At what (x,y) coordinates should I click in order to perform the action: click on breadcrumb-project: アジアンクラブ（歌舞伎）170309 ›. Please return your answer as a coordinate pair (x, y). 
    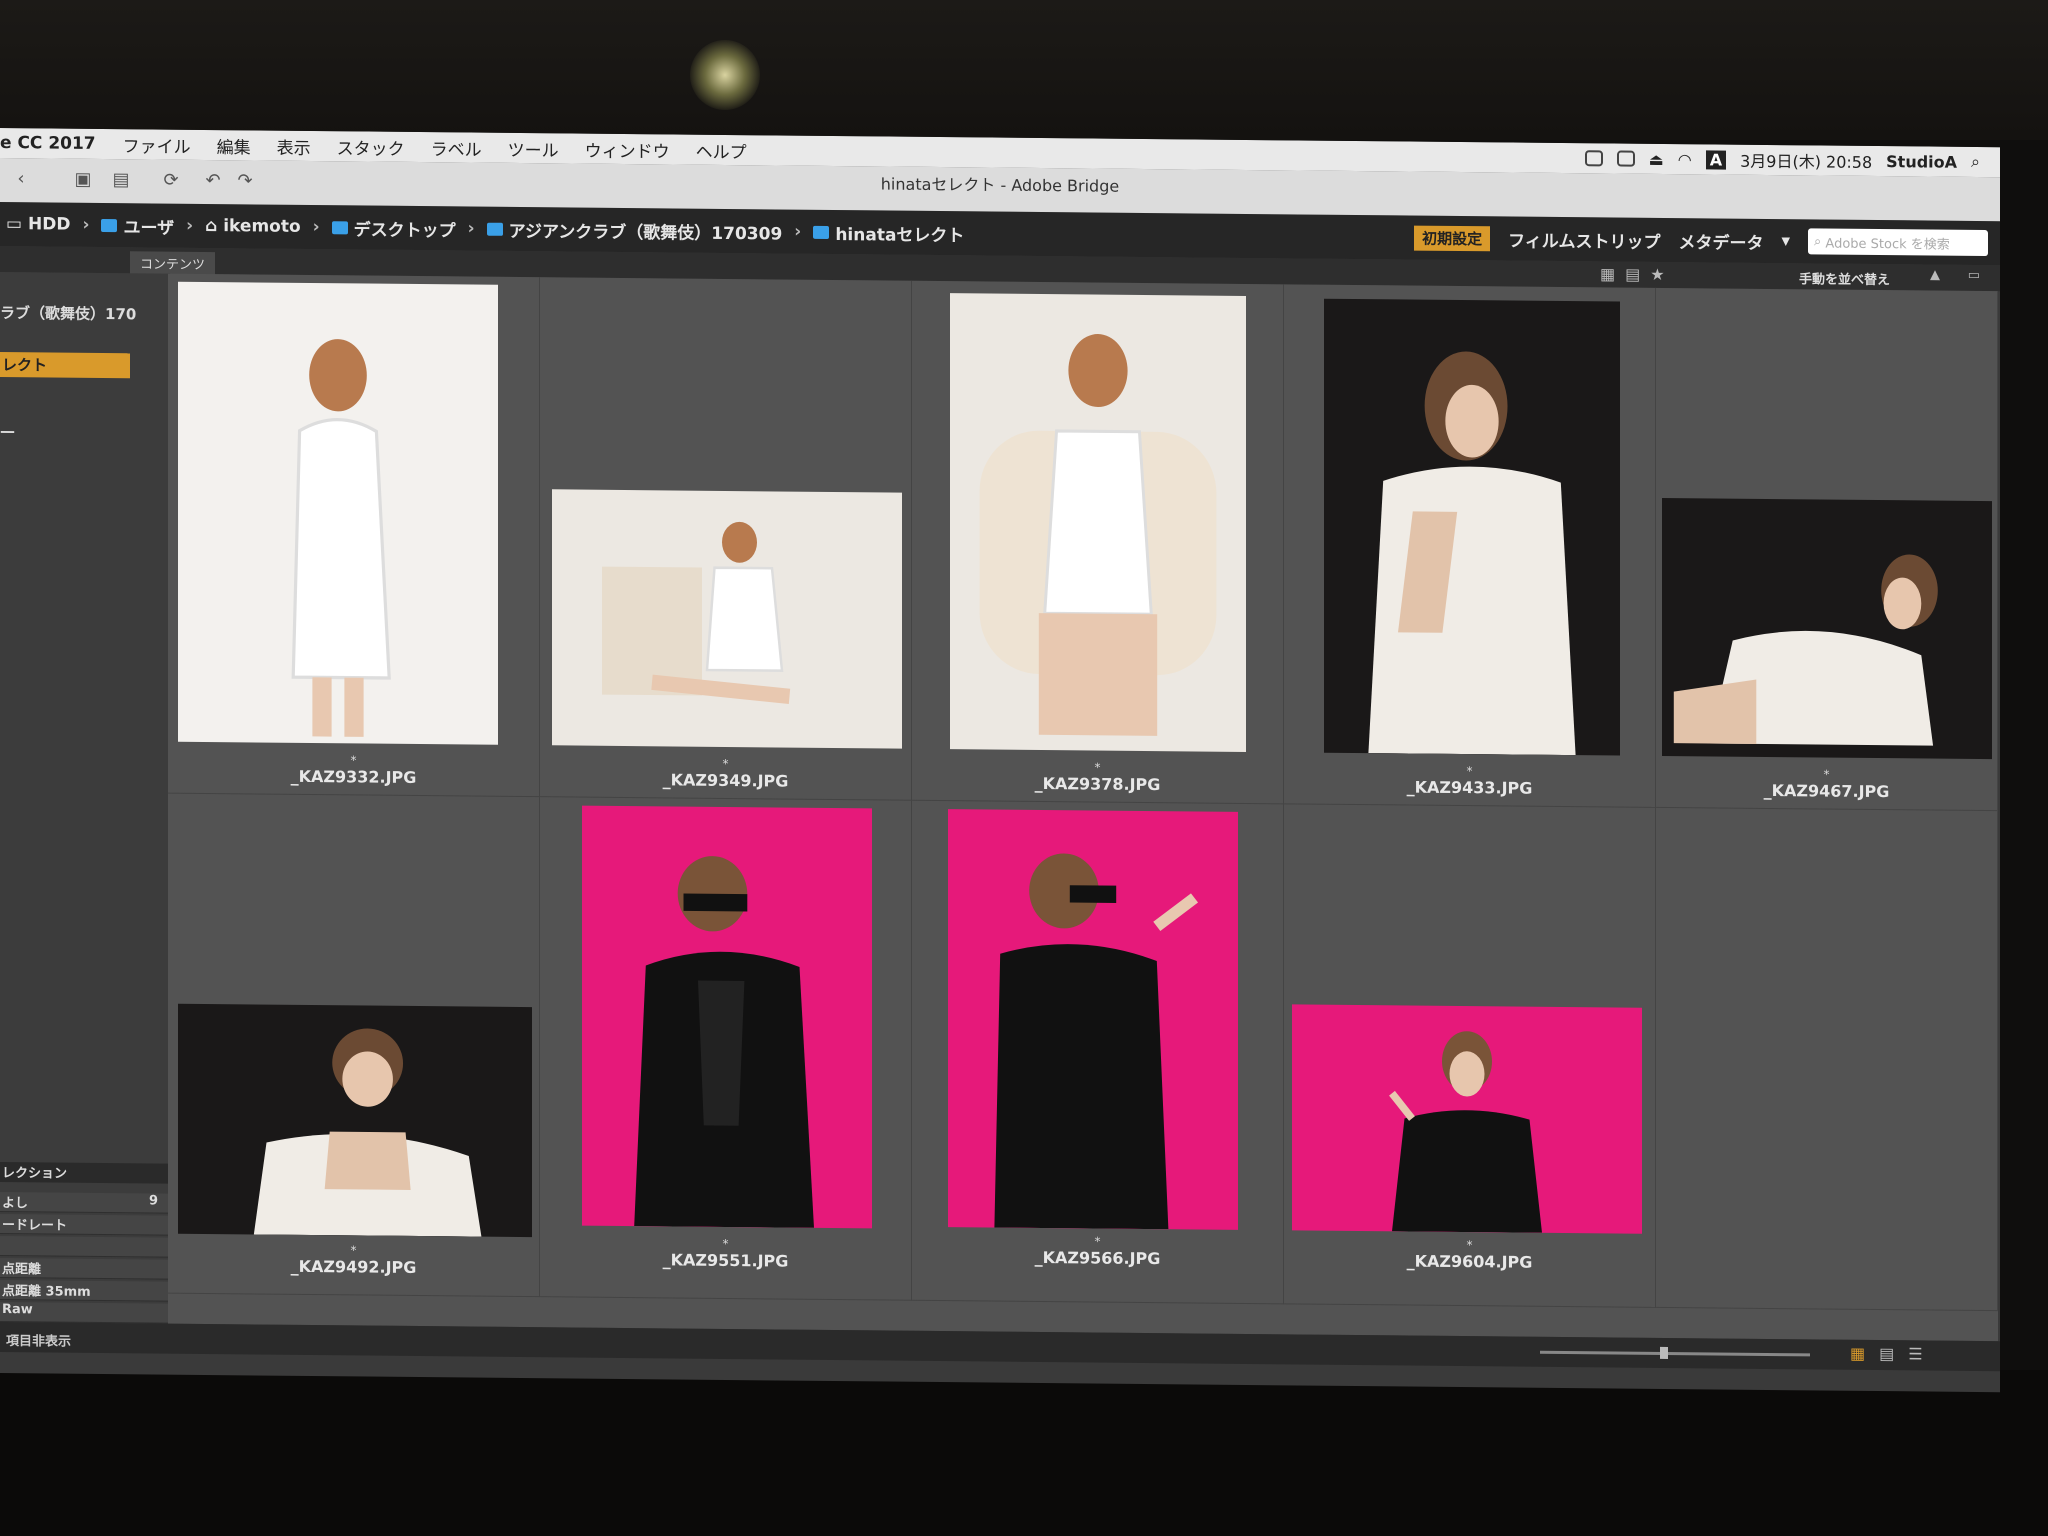
    Looking at the image, I should click on (644, 230).